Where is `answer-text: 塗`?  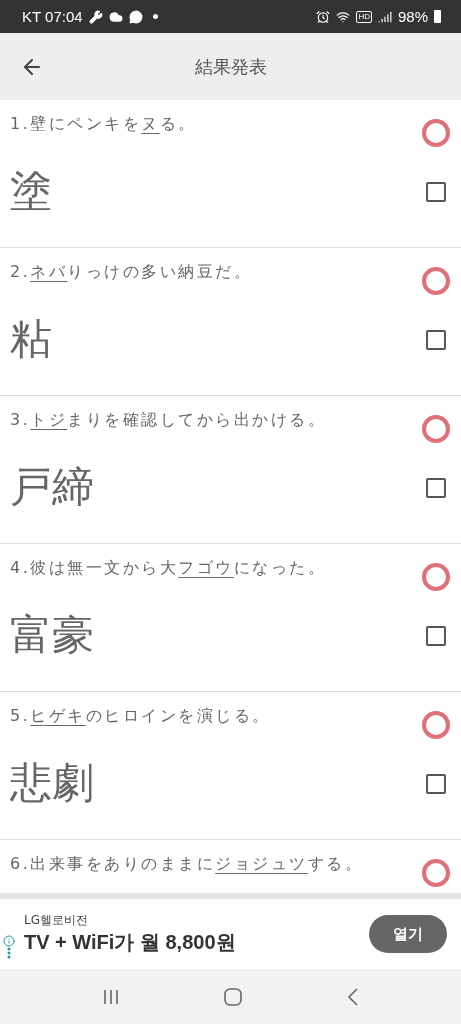 answer-text: 塗 is located at coordinates (31, 191).